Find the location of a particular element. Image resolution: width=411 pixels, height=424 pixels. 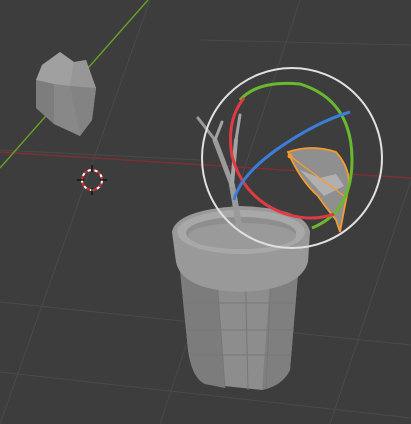

x-axis-line is located at coordinates (205, 165).